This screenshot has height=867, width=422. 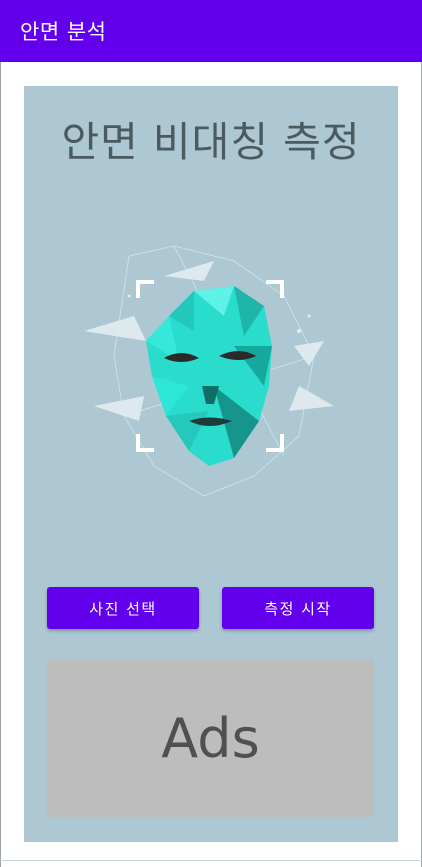 I want to click on frame-border-left, so click(x=0, y=464).